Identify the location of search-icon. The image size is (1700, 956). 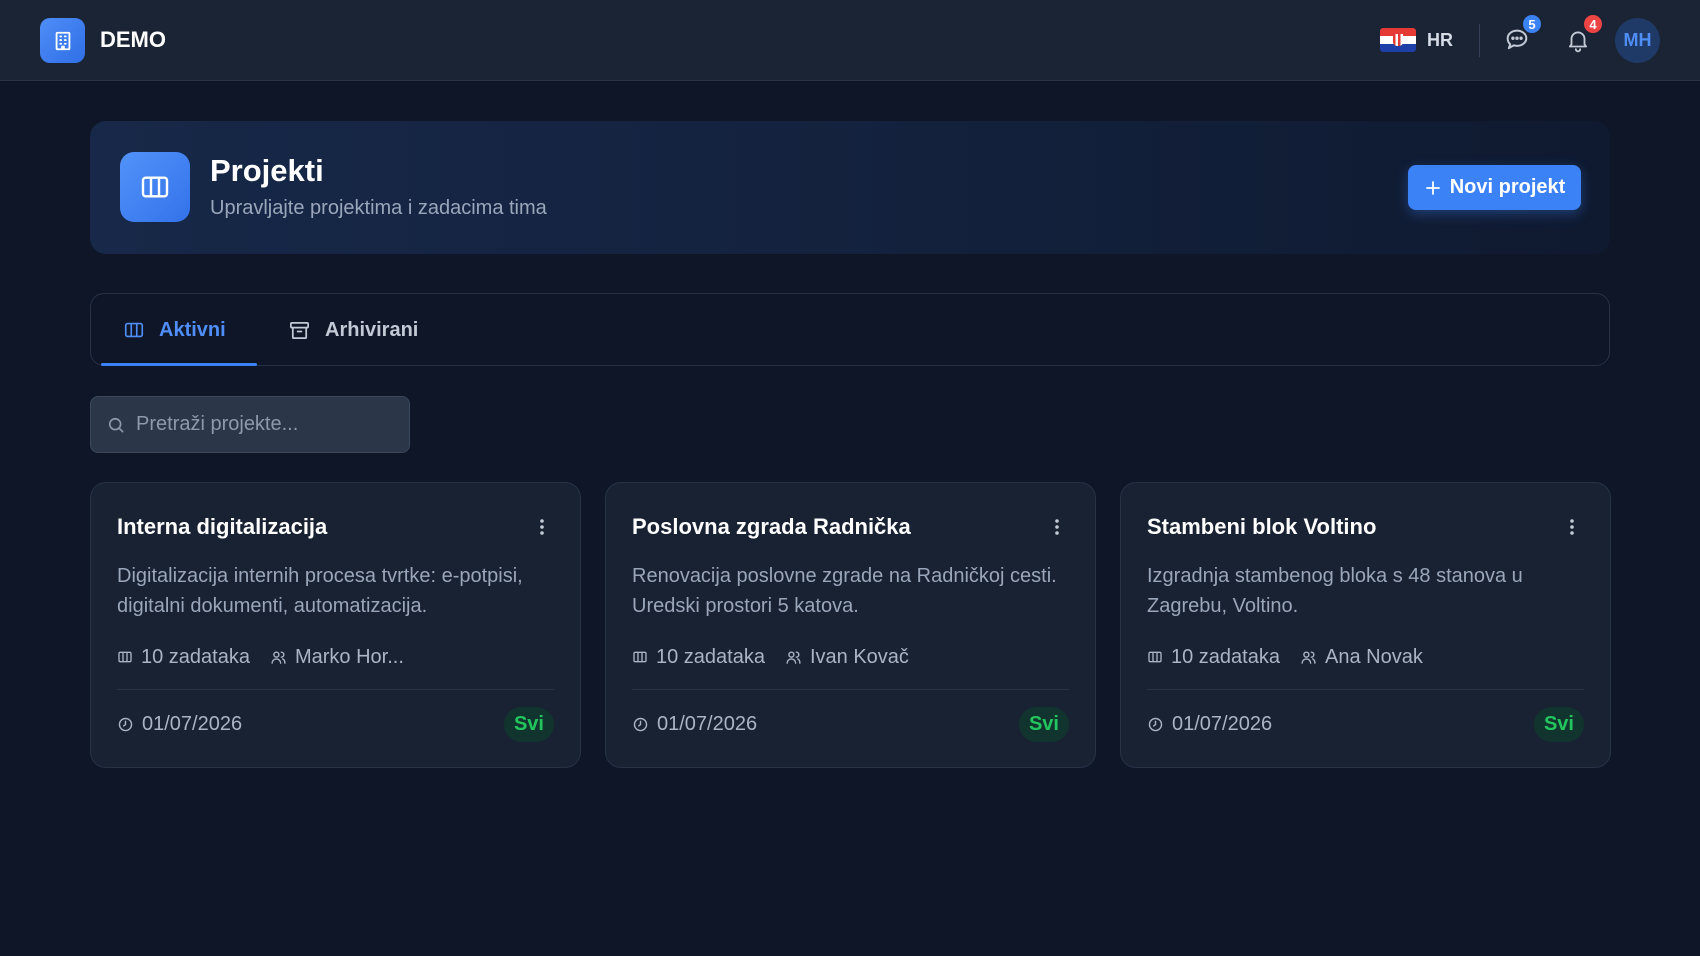
(116, 424).